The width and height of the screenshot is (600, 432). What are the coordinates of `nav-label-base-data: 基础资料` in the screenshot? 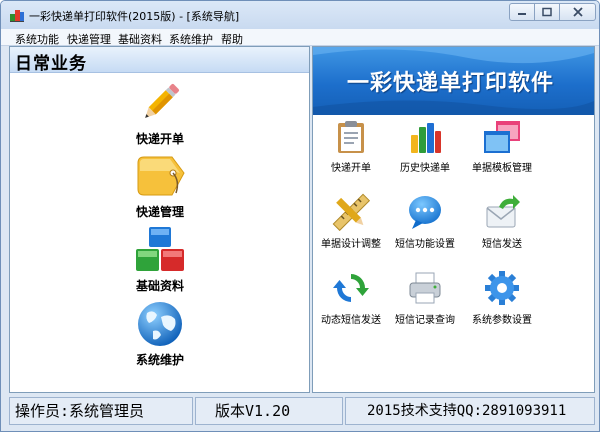 It's located at (159, 286).